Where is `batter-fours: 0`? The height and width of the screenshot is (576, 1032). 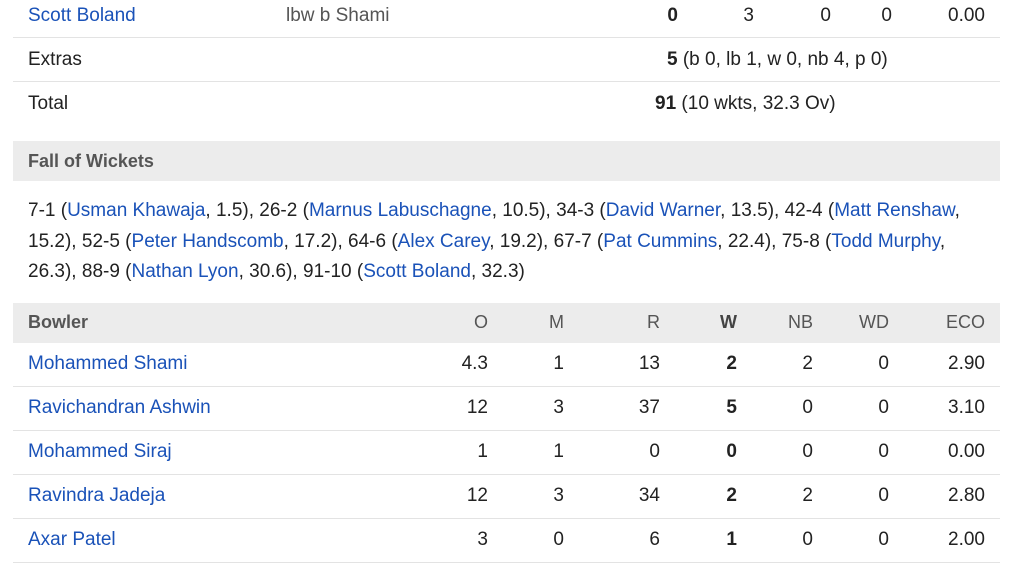
batter-fours: 0 is located at coordinates (825, 15).